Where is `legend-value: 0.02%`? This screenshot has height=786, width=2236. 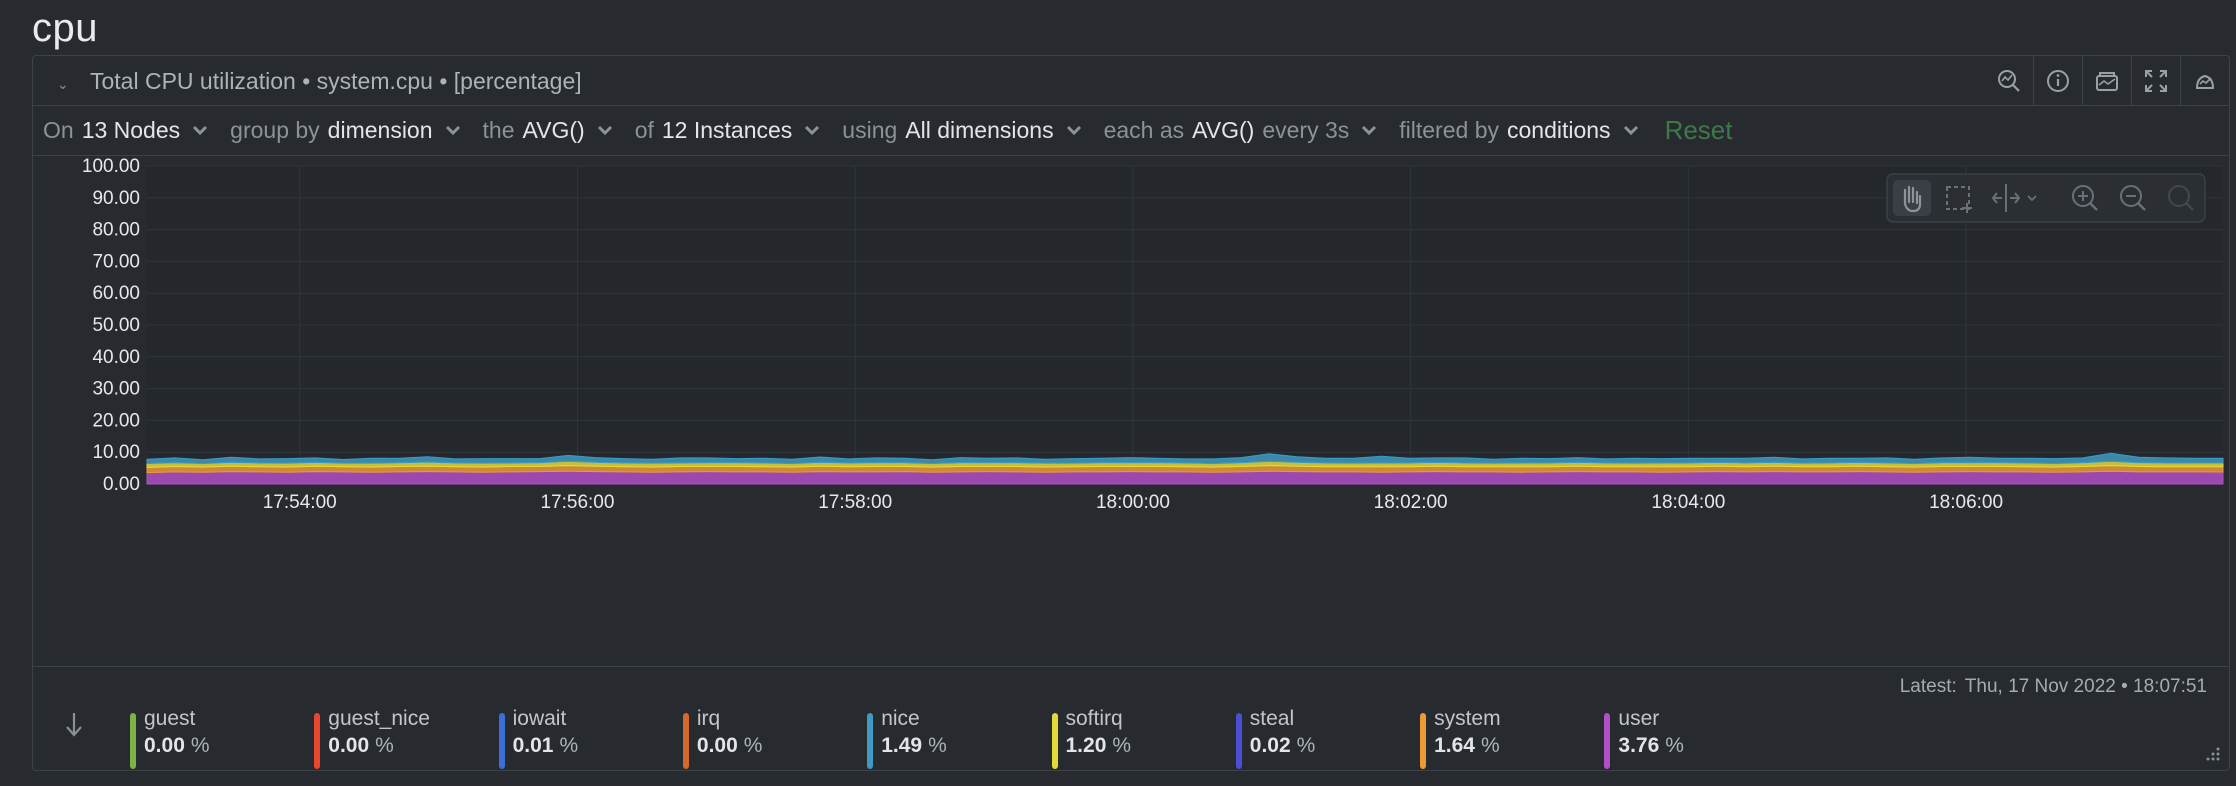 legend-value: 0.02% is located at coordinates (1283, 746).